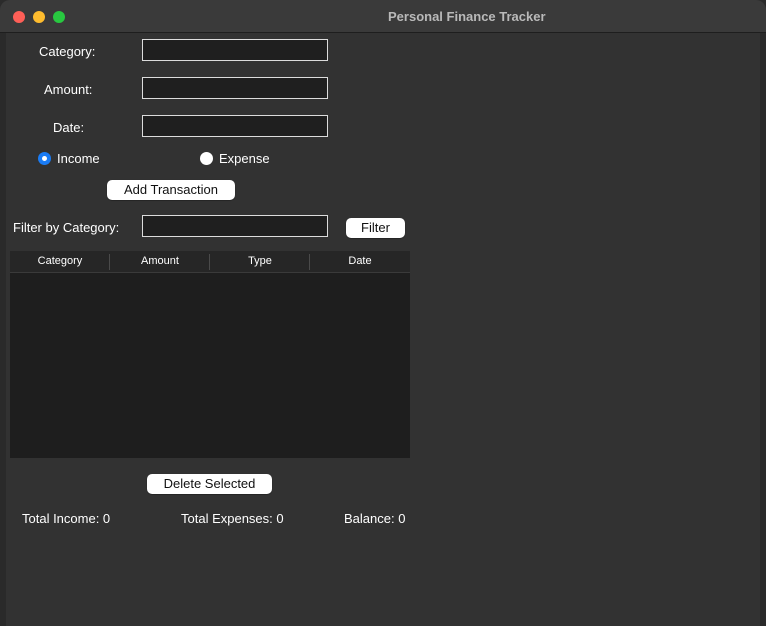 The height and width of the screenshot is (626, 766). Describe the element at coordinates (67, 51) in the screenshot. I see `category-label: Category:` at that location.